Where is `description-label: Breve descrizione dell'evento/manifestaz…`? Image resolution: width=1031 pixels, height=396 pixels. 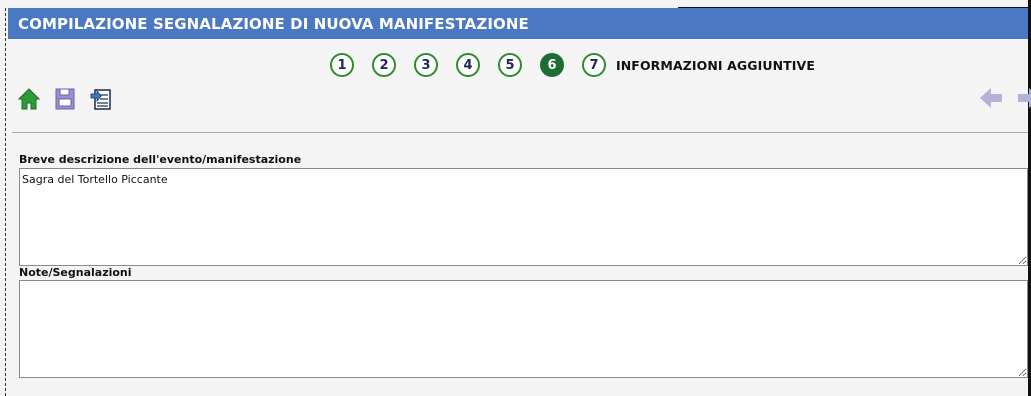
description-label: Breve descrizione dell'evento/manifestaz… is located at coordinates (160, 159).